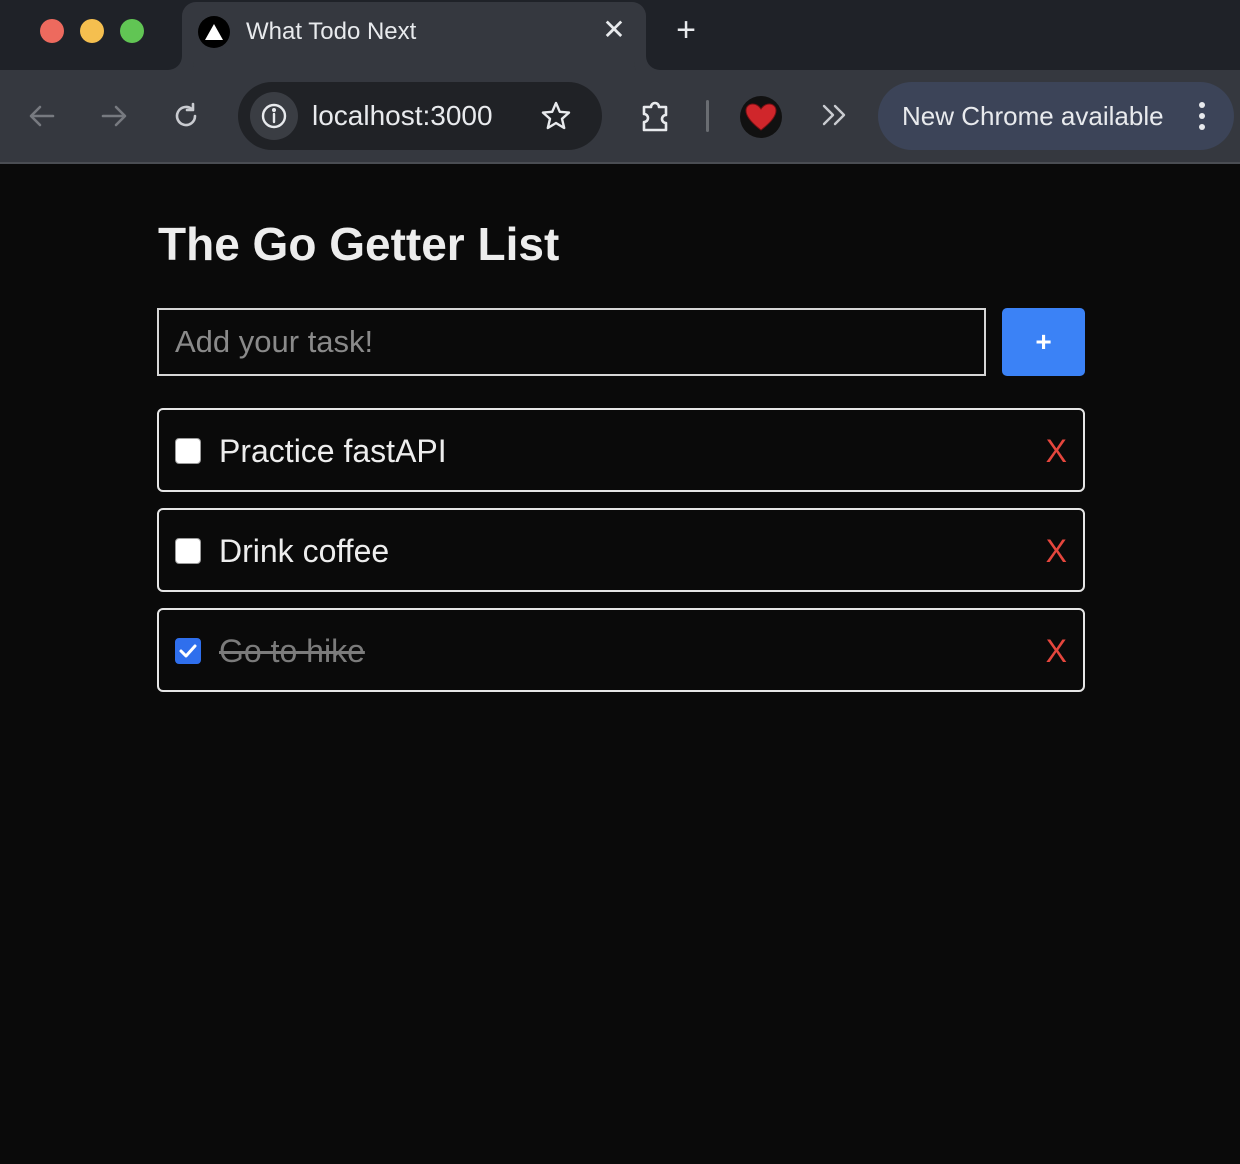  I want to click on forward-button, so click(114, 116).